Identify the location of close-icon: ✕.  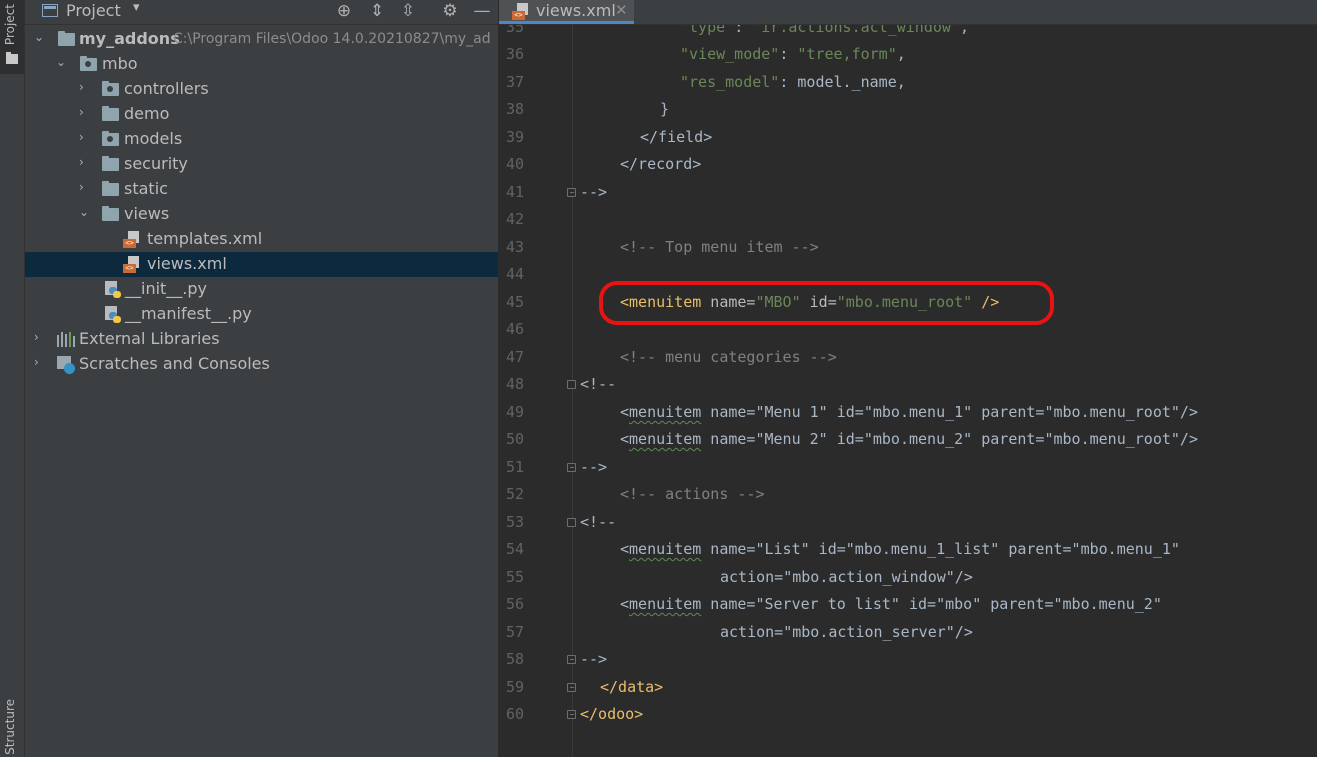
(621, 10).